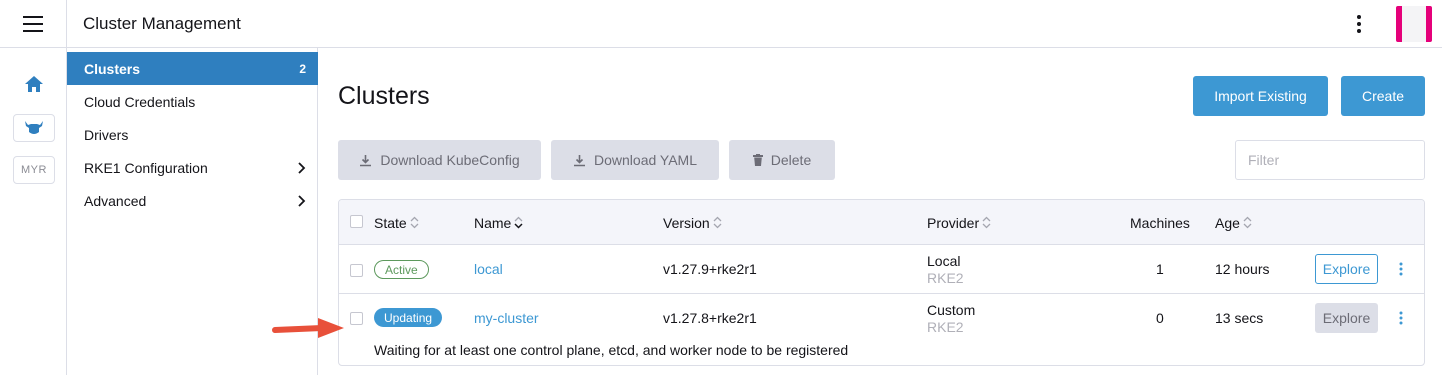  I want to click on cluster-version: v1.27.9+rke2r1, so click(710, 269).